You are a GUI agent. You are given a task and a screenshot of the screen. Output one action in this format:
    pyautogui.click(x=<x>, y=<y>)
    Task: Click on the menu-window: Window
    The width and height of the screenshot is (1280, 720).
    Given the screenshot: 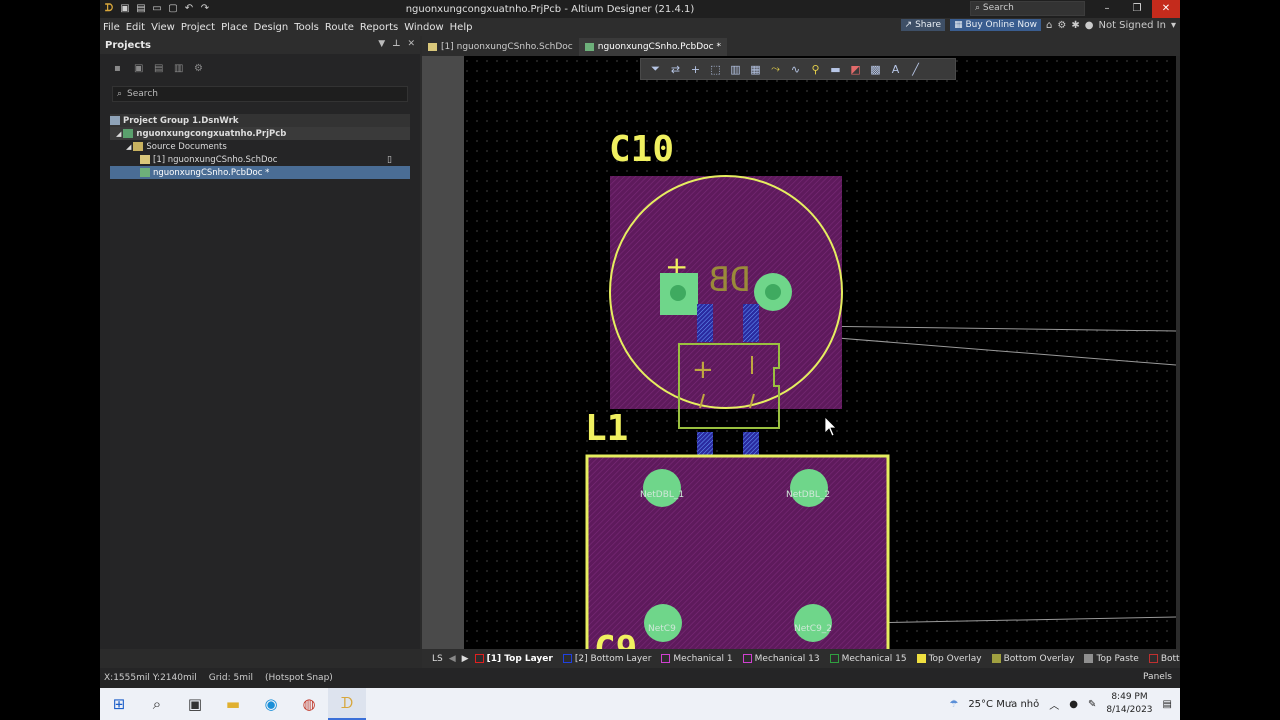 What is the action you would take?
    pyautogui.click(x=423, y=27)
    